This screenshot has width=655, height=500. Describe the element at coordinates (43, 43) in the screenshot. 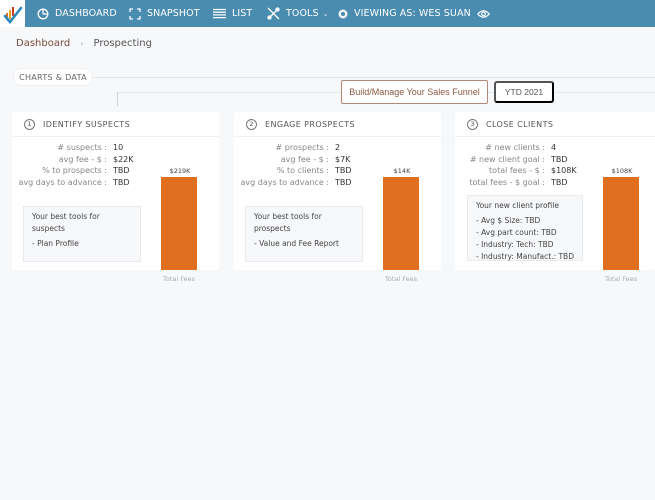

I see `breadcrumb-dashboard-link: Dashboard` at that location.